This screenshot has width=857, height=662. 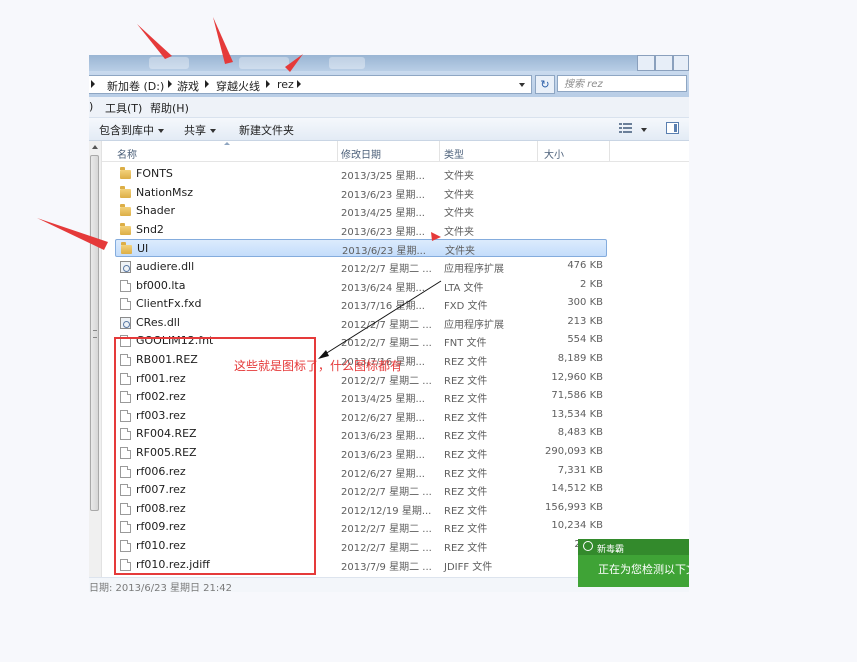 I want to click on file-name: Snd2, so click(x=150, y=229).